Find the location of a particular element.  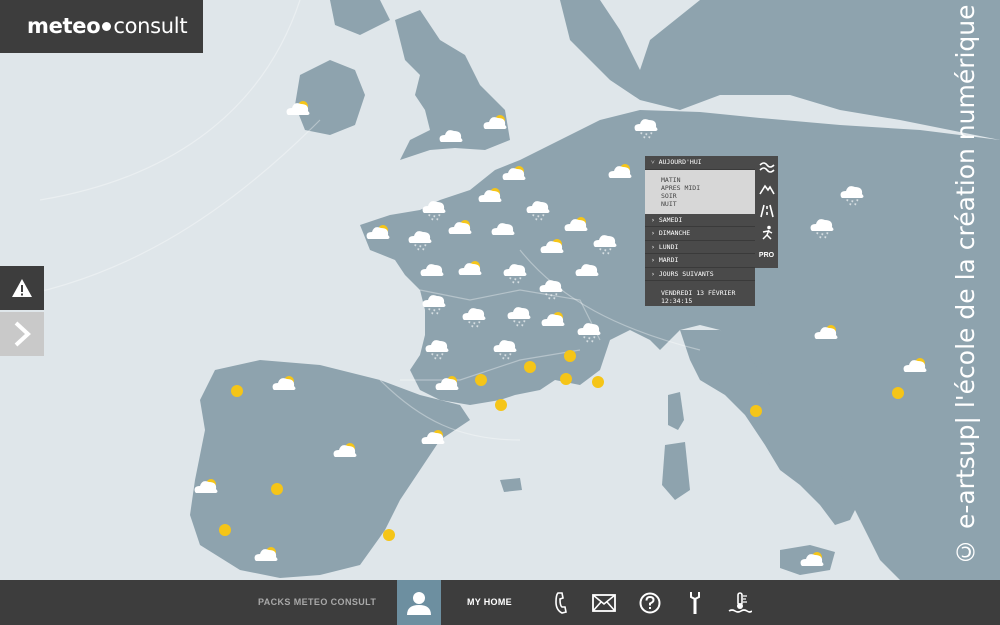

settings-tool-button is located at coordinates (695, 603).